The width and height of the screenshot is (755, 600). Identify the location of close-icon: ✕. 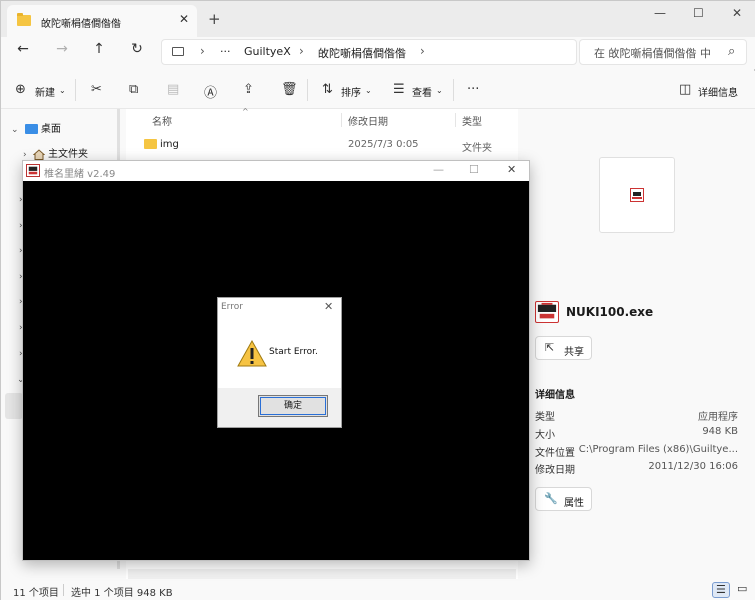
(328, 306).